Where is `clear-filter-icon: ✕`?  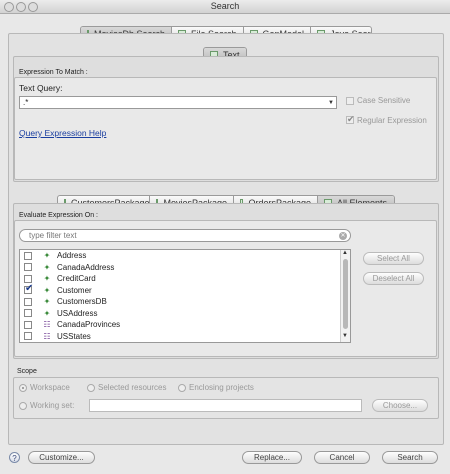
clear-filter-icon: ✕ is located at coordinates (343, 236).